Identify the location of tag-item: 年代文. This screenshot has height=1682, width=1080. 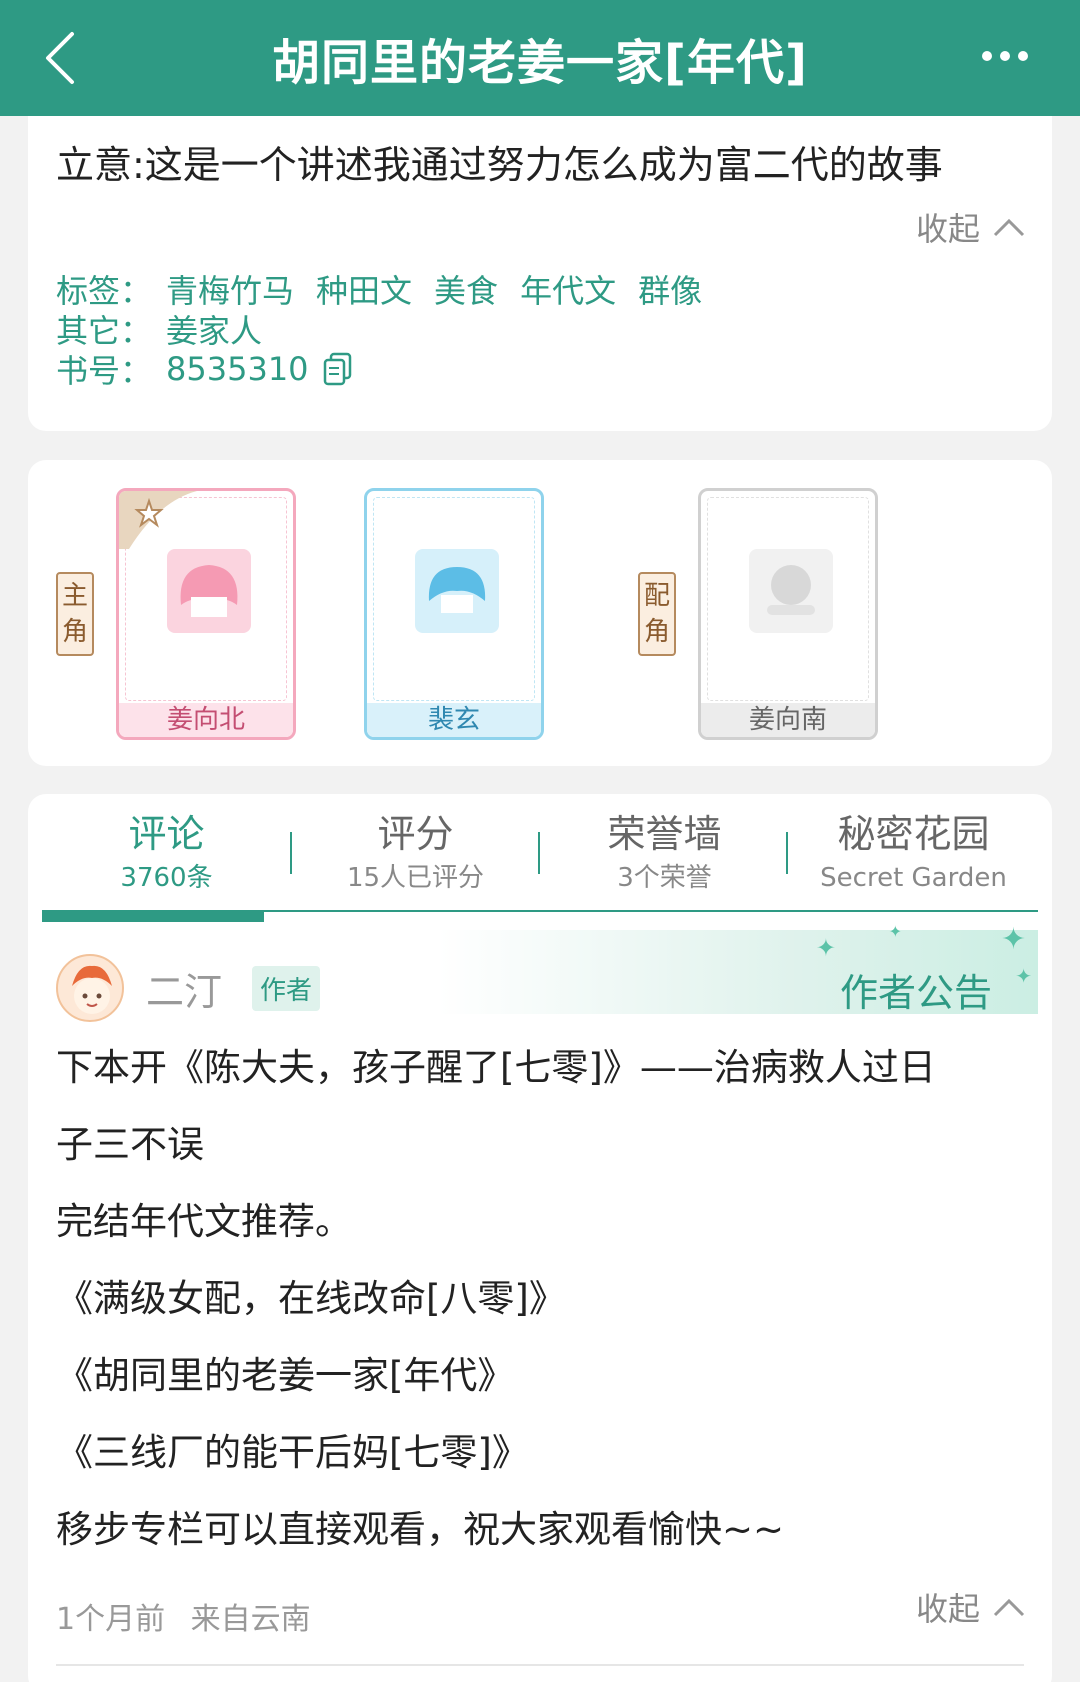
(568, 289).